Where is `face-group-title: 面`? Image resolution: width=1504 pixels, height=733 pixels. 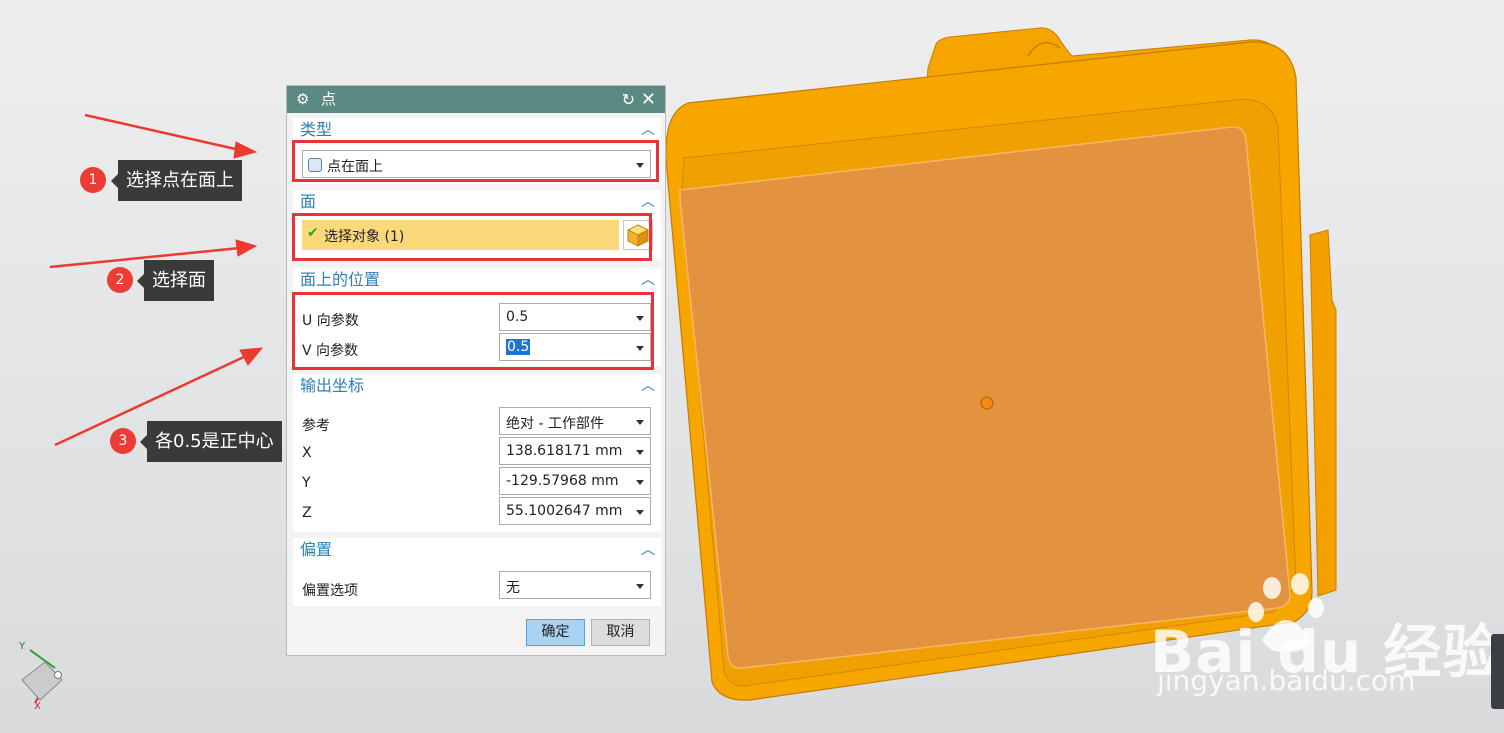 face-group-title: 面 is located at coordinates (308, 201).